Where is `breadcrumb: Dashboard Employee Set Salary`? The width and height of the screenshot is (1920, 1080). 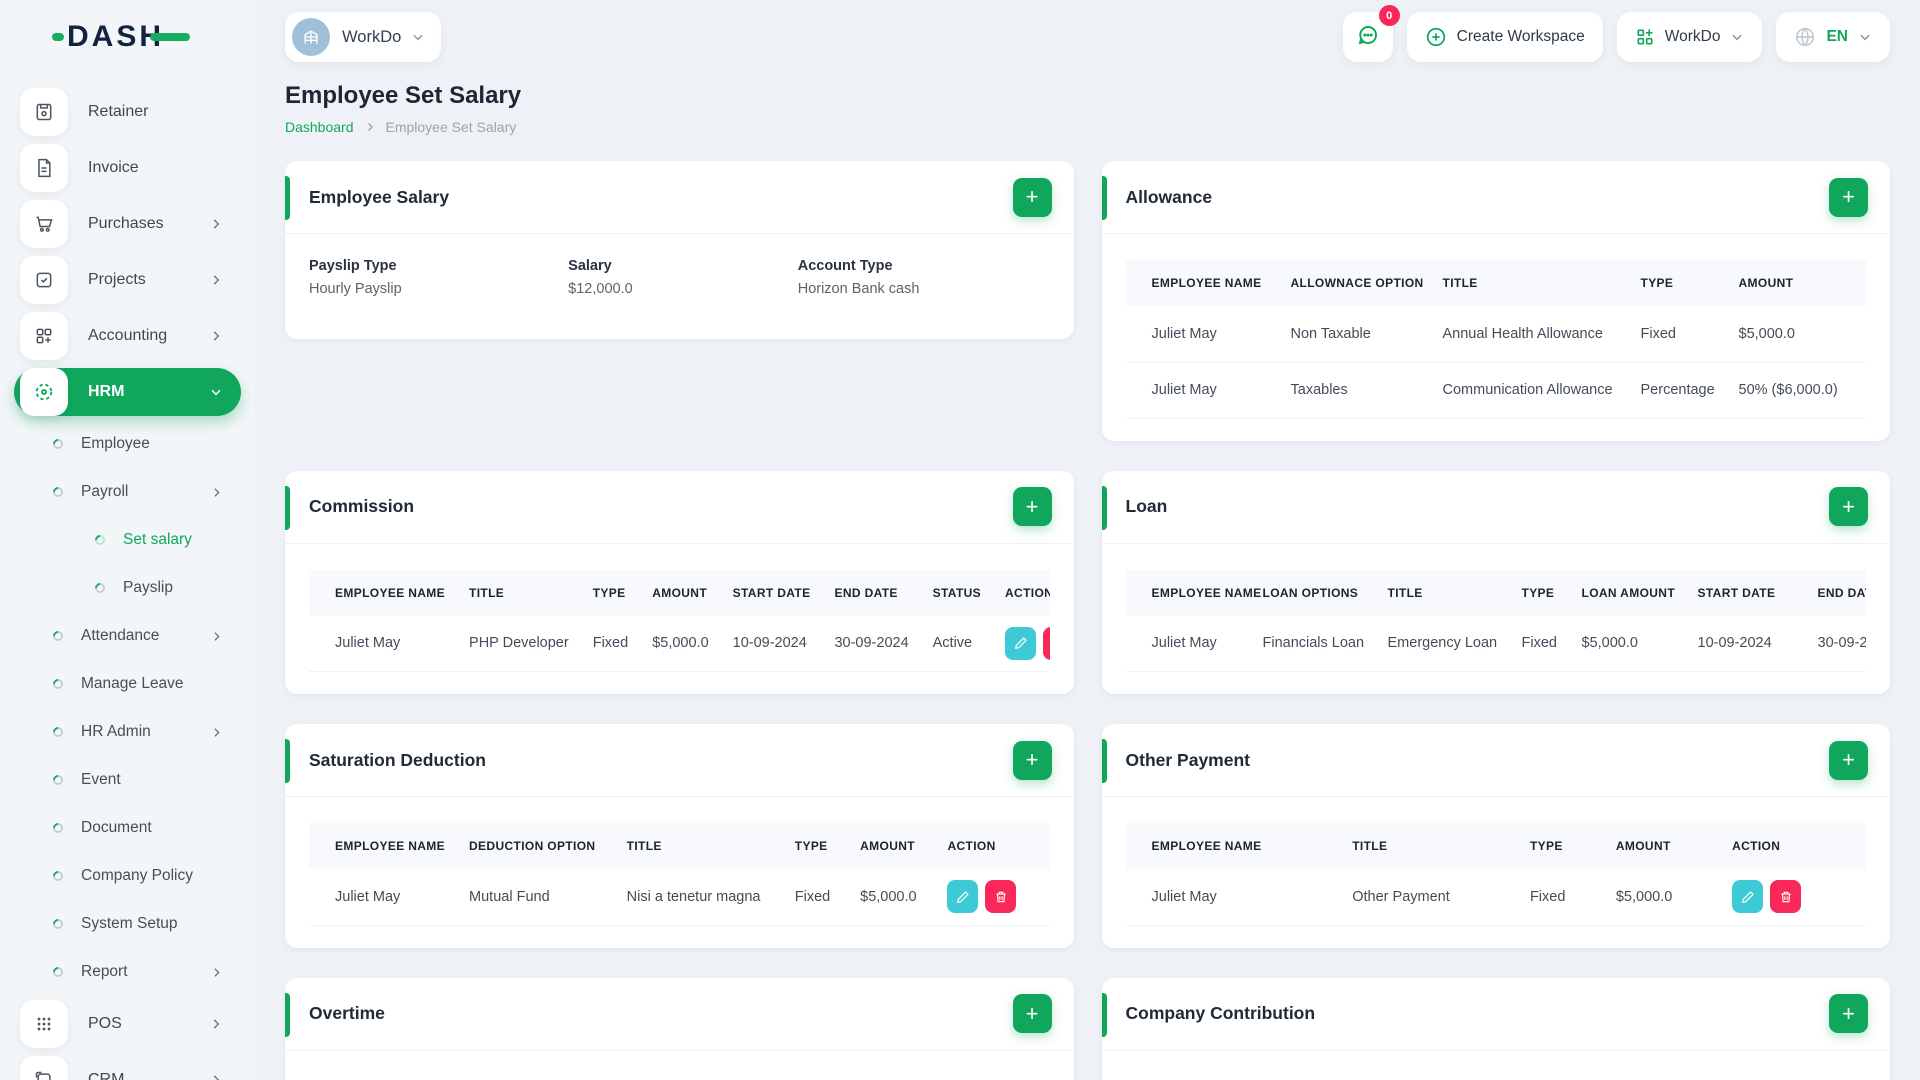 breadcrumb: Dashboard Employee Set Salary is located at coordinates (1087, 127).